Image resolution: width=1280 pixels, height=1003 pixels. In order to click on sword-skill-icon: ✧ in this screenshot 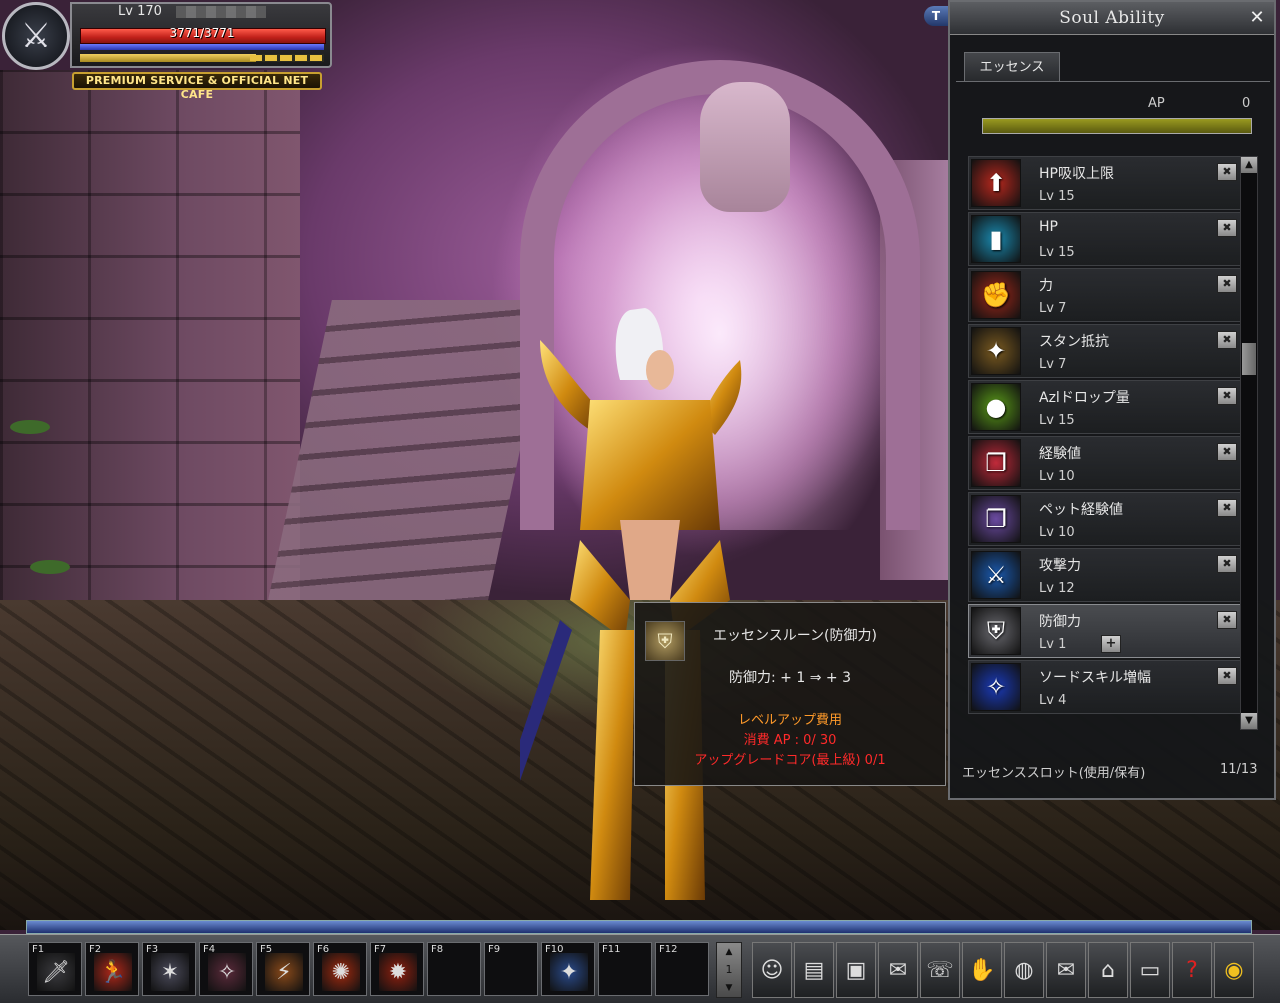, I will do `click(996, 687)`.